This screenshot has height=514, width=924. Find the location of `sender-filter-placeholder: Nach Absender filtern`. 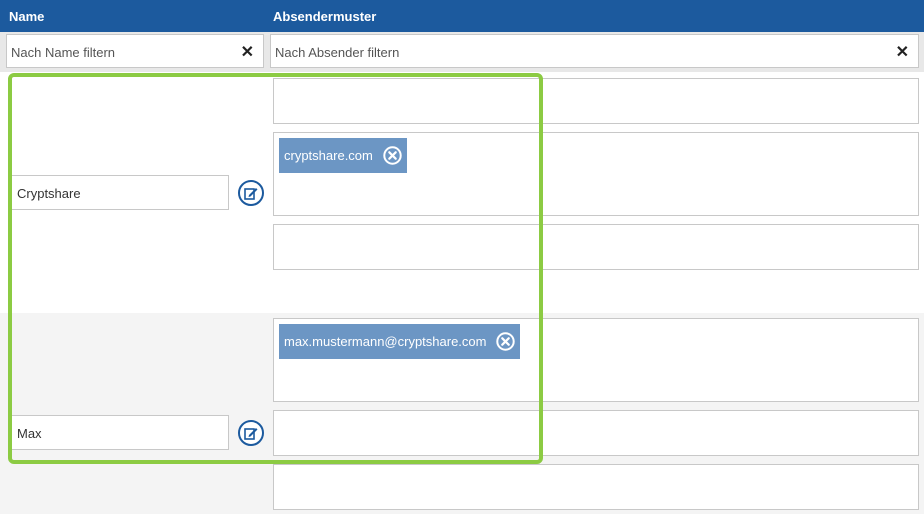

sender-filter-placeholder: Nach Absender filtern is located at coordinates (337, 52).